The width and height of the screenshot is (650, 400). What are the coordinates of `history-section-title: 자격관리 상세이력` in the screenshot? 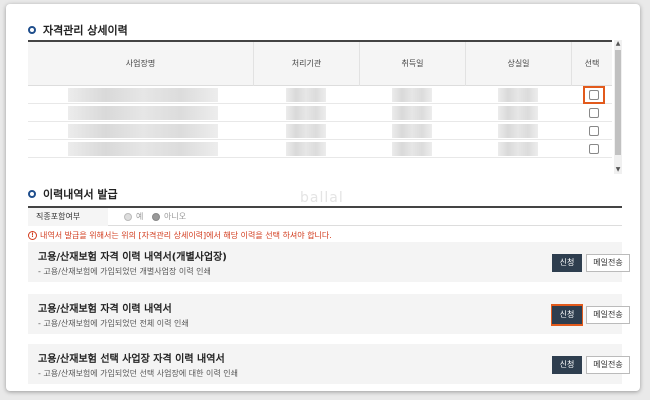 It's located at (78, 30).